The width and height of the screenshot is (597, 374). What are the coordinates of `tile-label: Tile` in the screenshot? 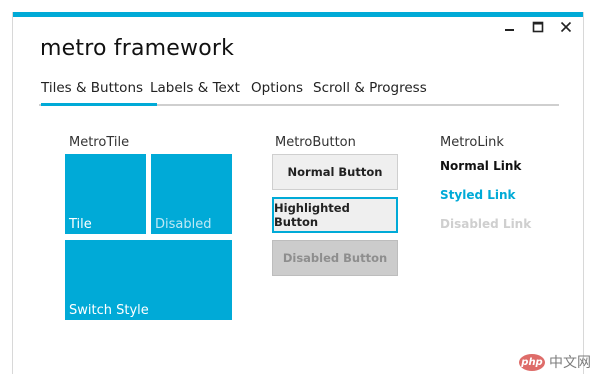 It's located at (80, 224).